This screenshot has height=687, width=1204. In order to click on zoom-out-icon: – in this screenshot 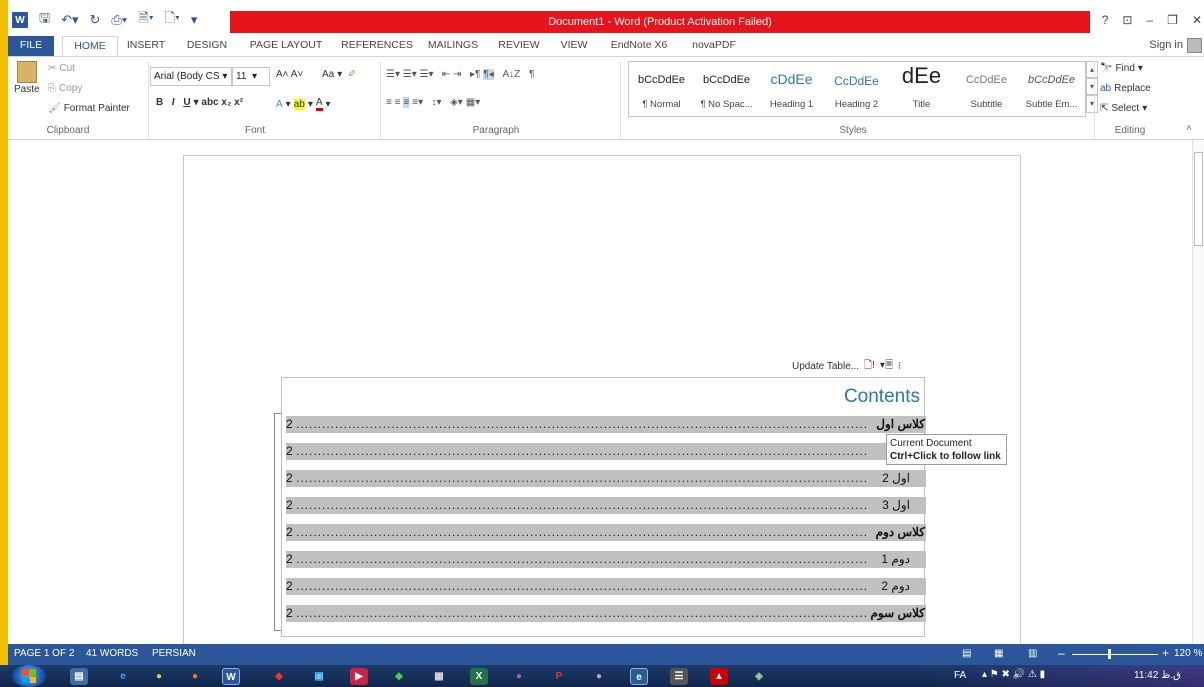, I will do `click(1061, 653)`.